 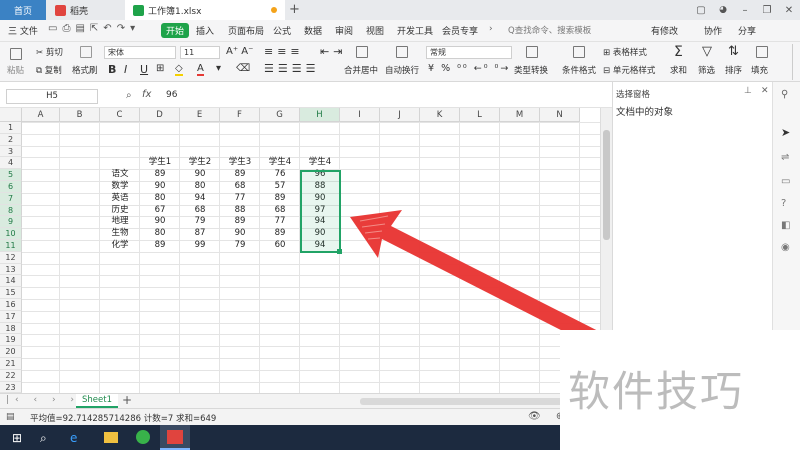 I want to click on help-icon: ?, so click(x=783, y=203).